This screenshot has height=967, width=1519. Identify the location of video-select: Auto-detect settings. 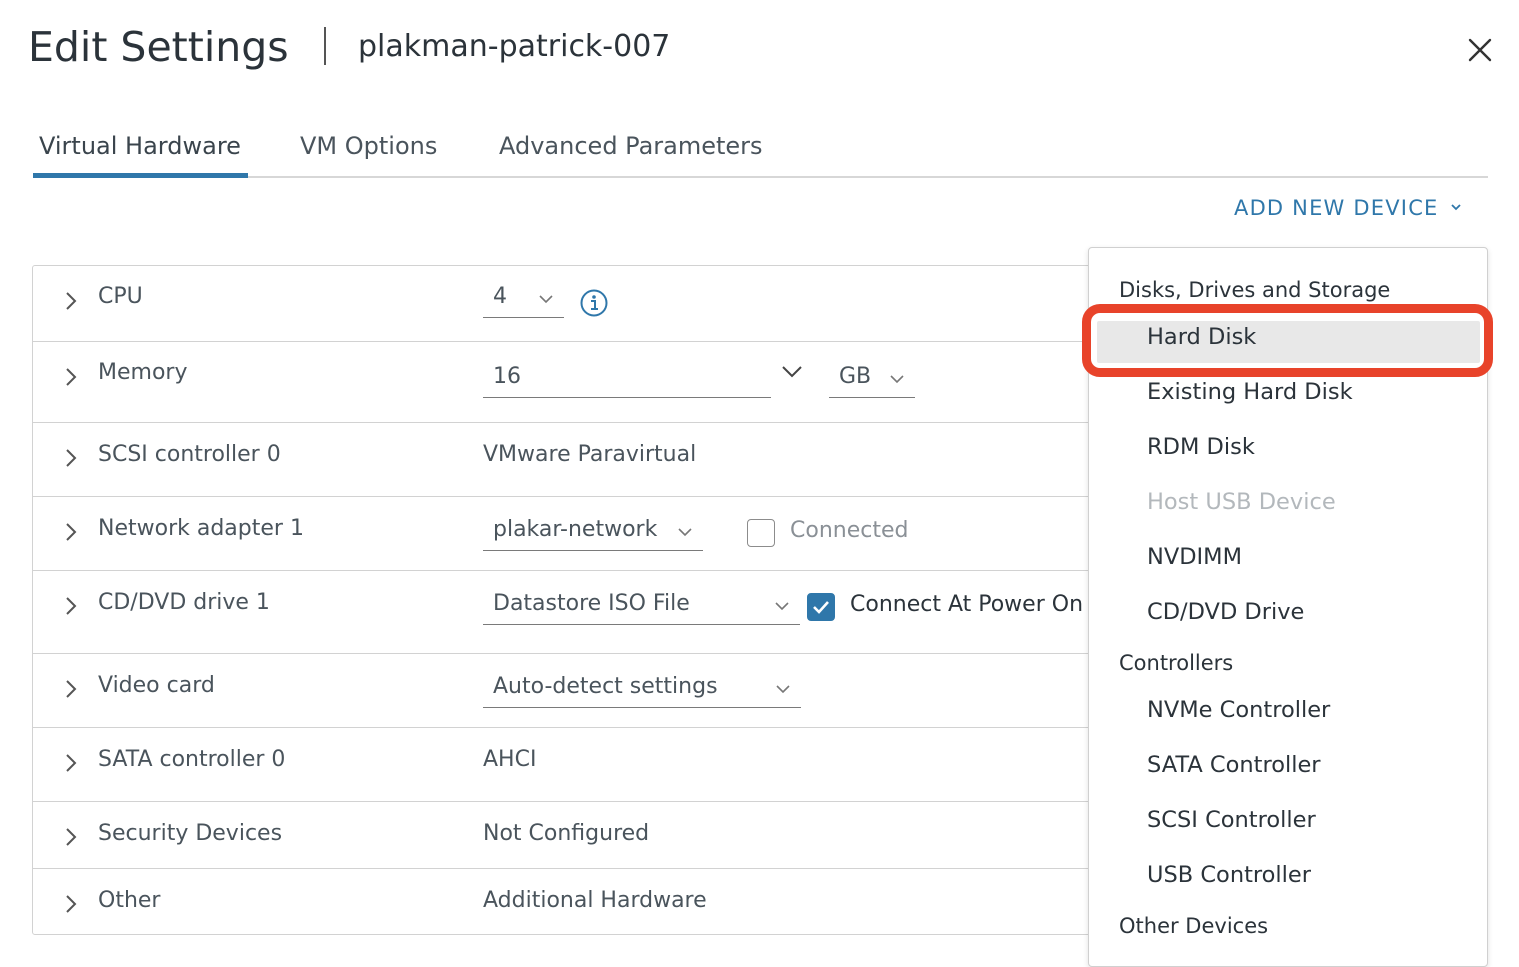
(642, 691).